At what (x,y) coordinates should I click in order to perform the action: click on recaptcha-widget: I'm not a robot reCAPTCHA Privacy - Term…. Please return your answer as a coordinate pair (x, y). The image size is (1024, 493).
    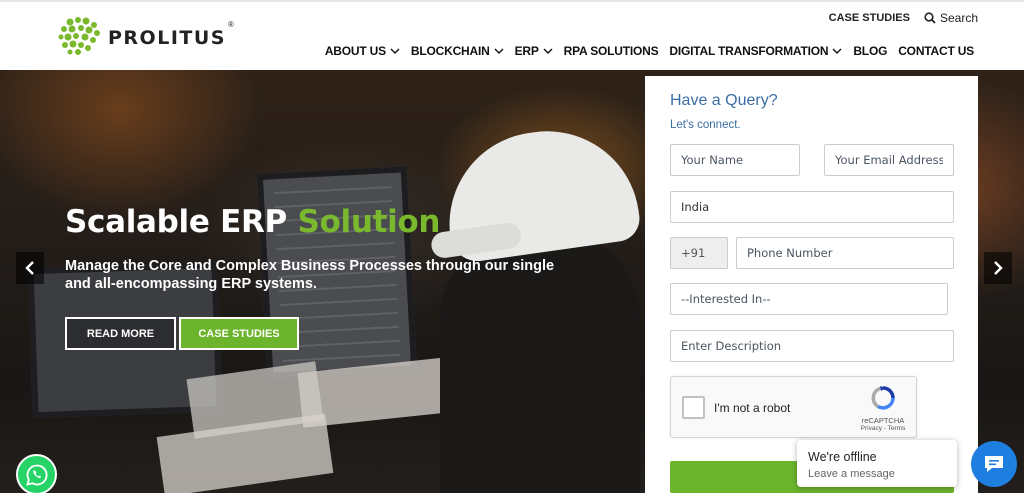
    Looking at the image, I should click on (793, 407).